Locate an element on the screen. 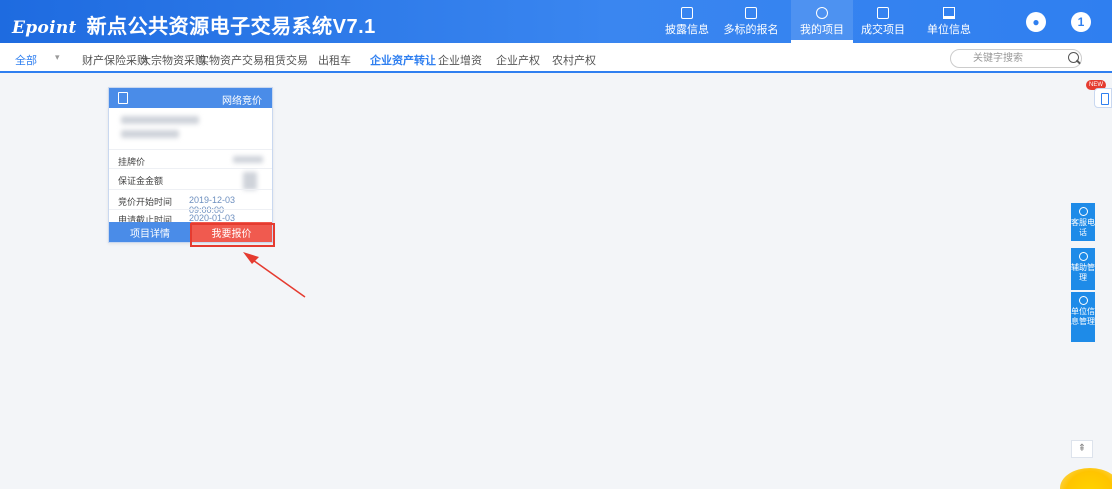 The image size is (1112, 489). mobile-phone-icon is located at coordinates (1103, 98).